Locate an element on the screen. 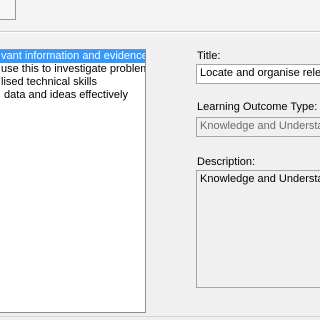 The width and height of the screenshot is (320, 320). title-label: Title: is located at coordinates (209, 56).